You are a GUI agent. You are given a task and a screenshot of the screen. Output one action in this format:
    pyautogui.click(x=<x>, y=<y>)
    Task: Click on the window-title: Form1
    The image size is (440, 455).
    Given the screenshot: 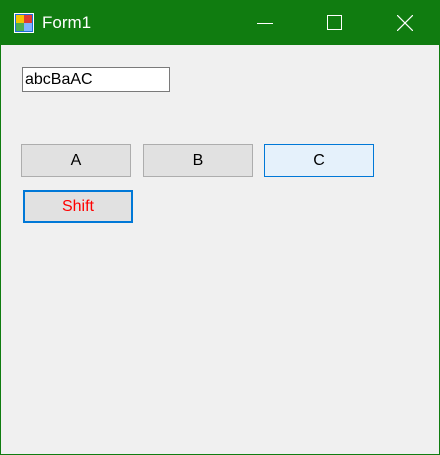 What is the action you would take?
    pyautogui.click(x=67, y=22)
    